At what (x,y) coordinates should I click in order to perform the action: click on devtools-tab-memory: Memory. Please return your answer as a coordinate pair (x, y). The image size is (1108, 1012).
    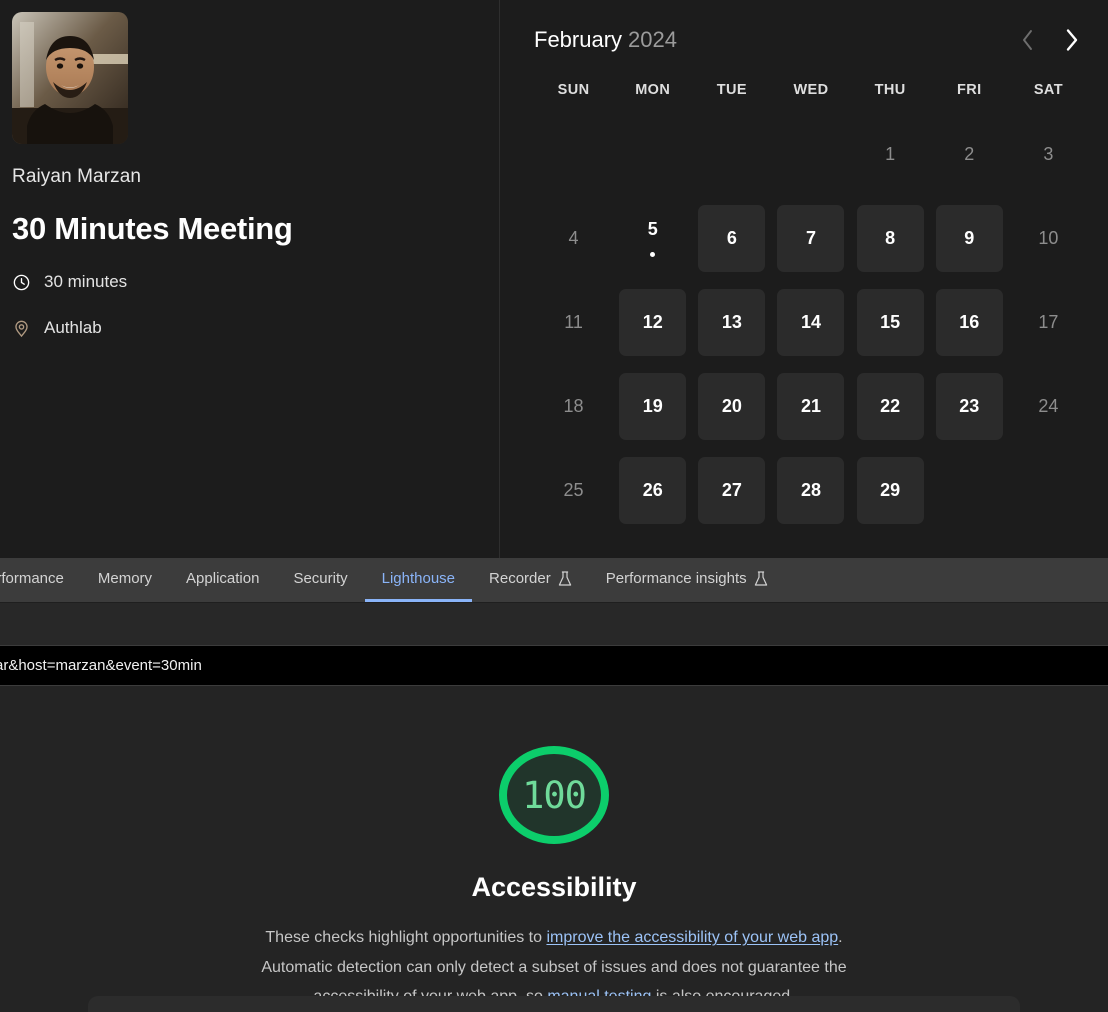
    Looking at the image, I should click on (125, 580).